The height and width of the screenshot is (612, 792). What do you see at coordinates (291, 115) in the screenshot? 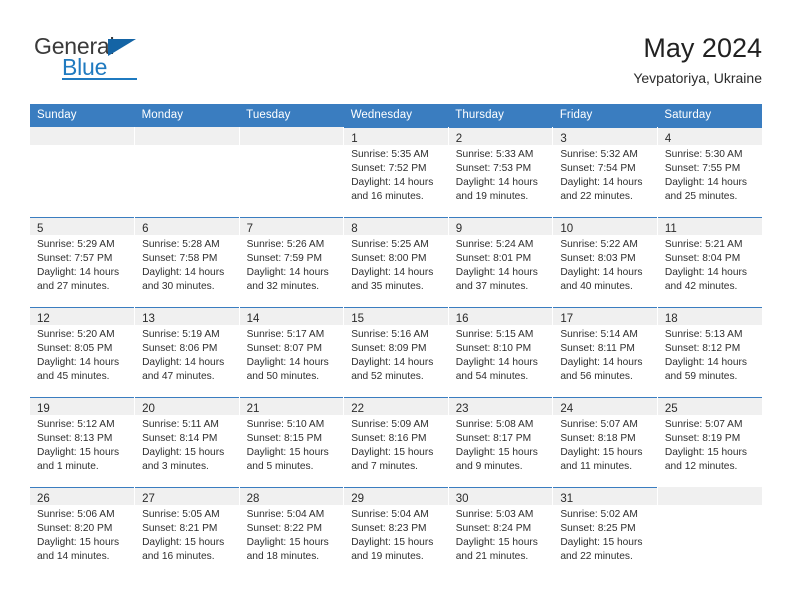
I see `weekday-header-tuesday: Tuesday` at bounding box center [291, 115].